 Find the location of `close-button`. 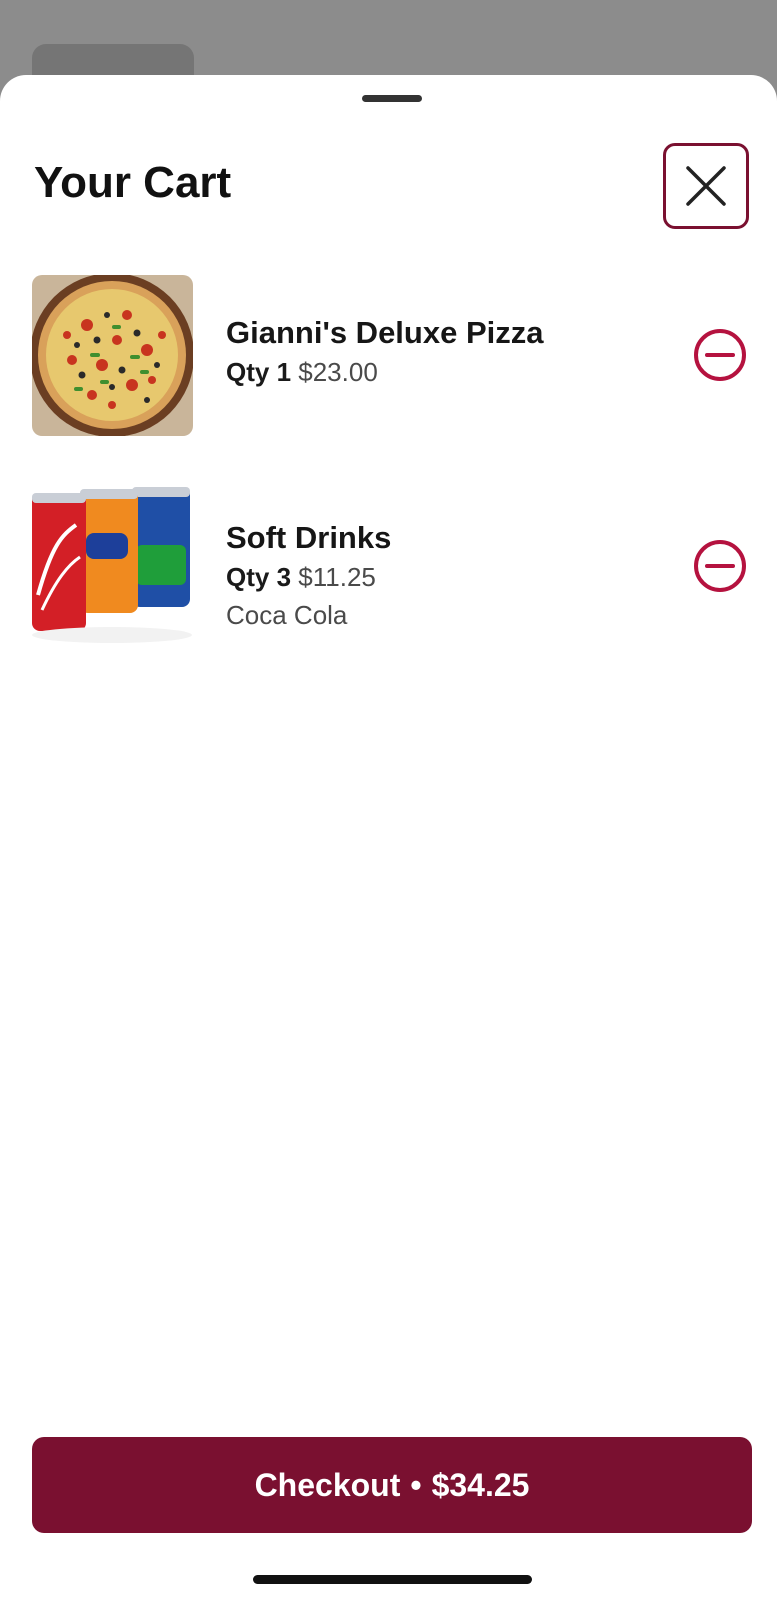

close-button is located at coordinates (706, 186).